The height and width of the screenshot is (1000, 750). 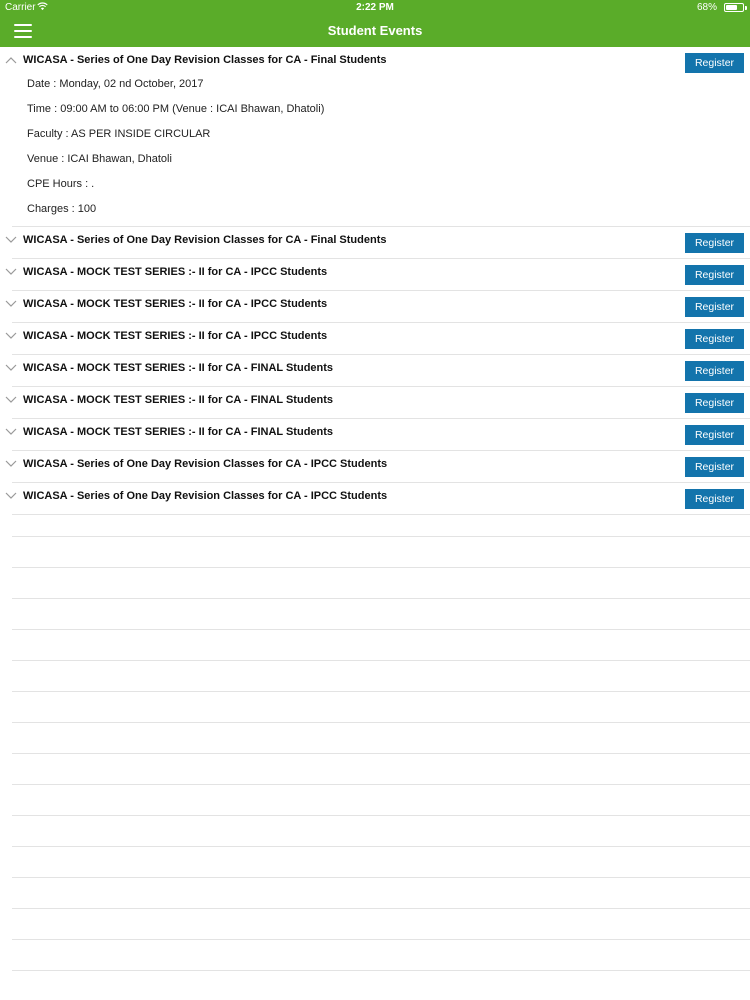 I want to click on page-title: Student Events, so click(x=375, y=30).